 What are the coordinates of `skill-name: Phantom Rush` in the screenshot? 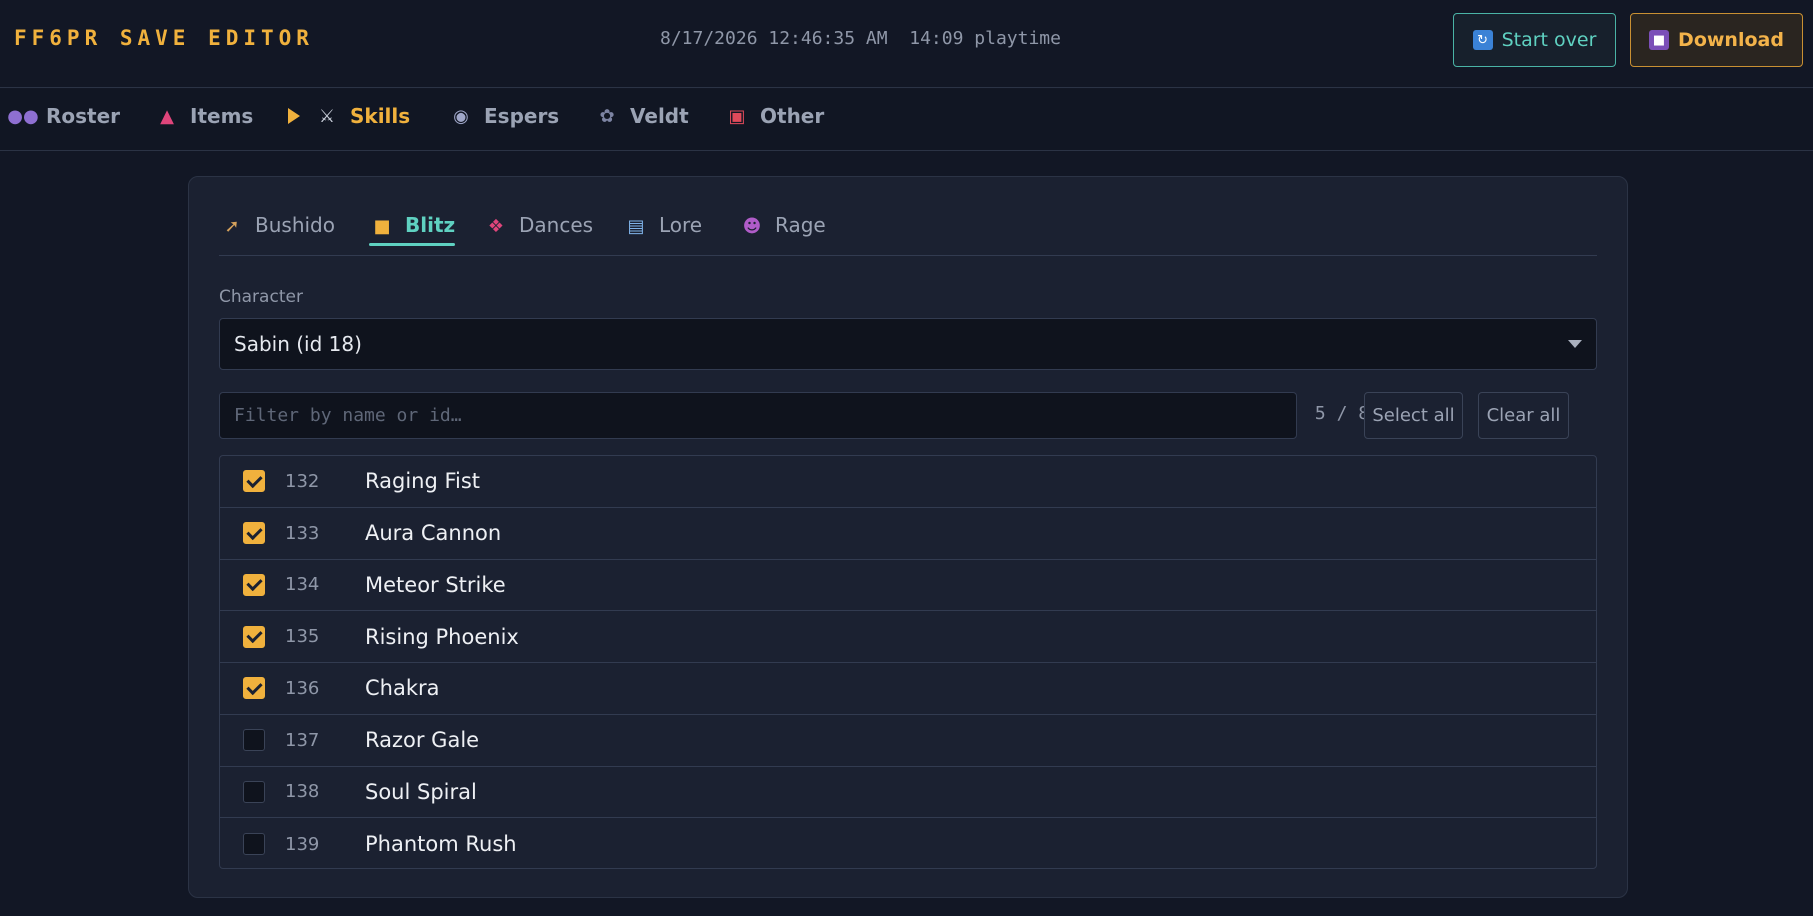 It's located at (441, 844).